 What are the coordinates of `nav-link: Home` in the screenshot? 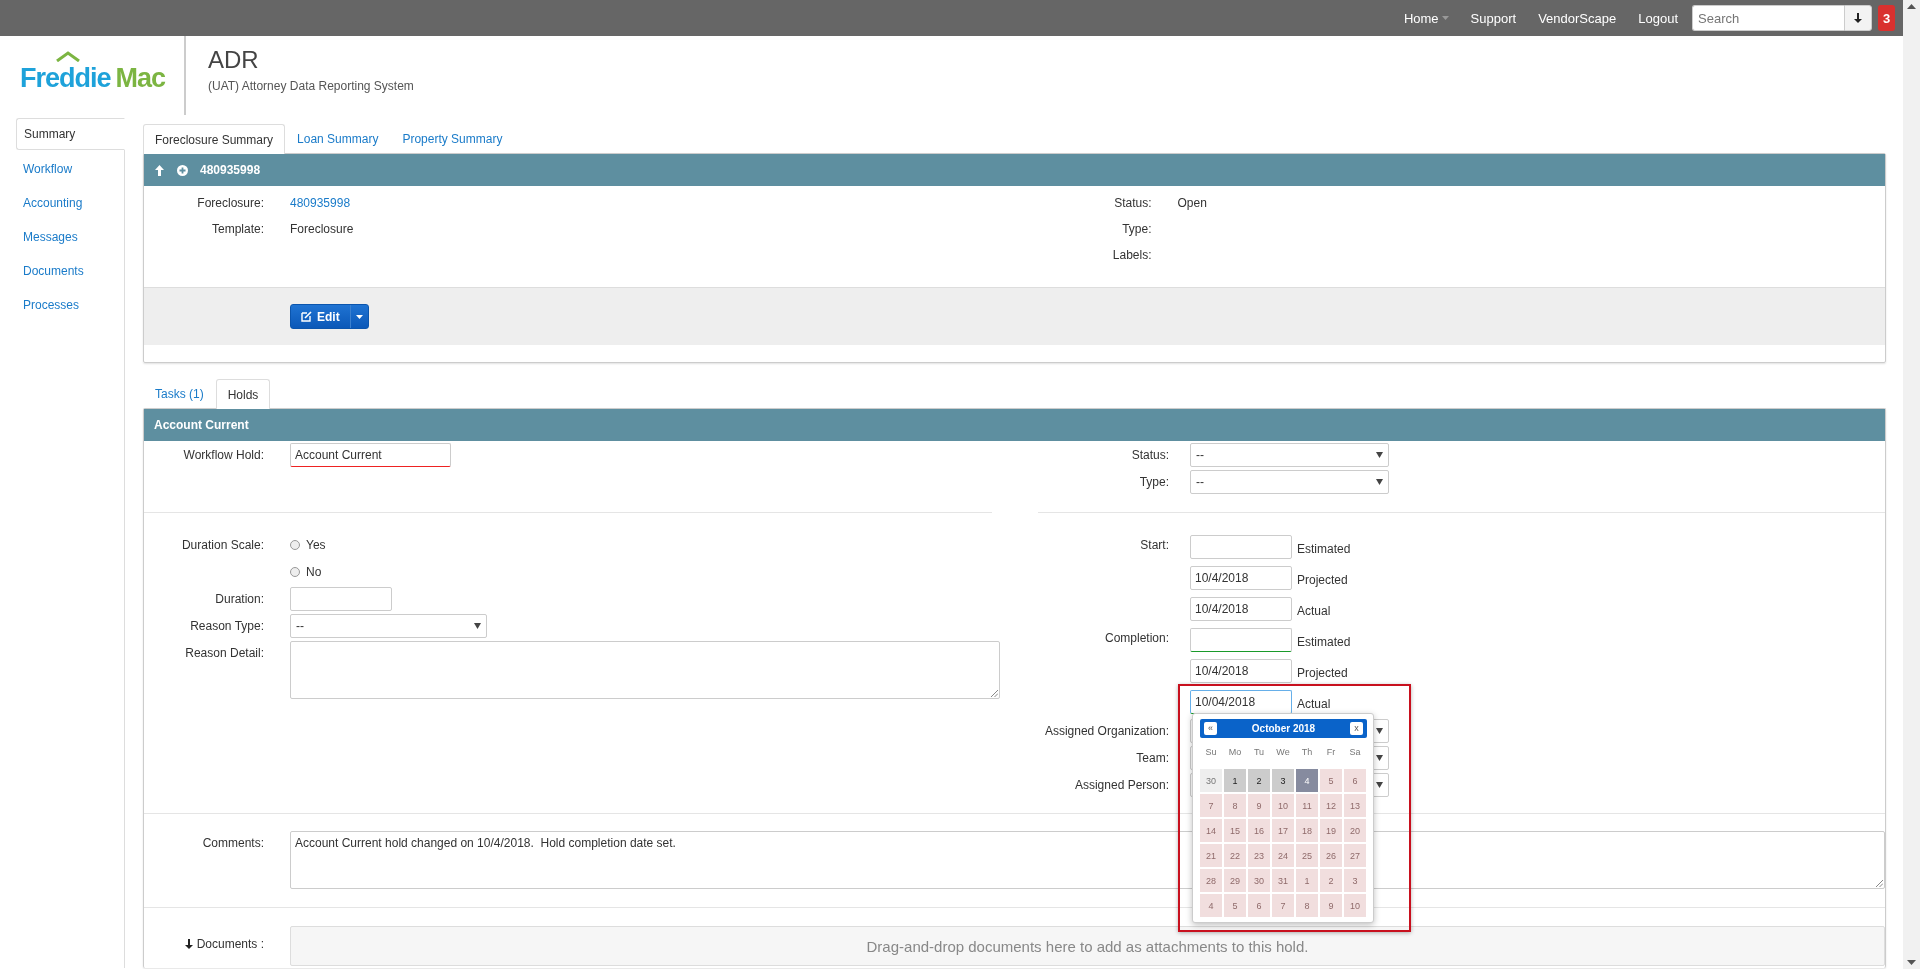 It's located at (1426, 18).